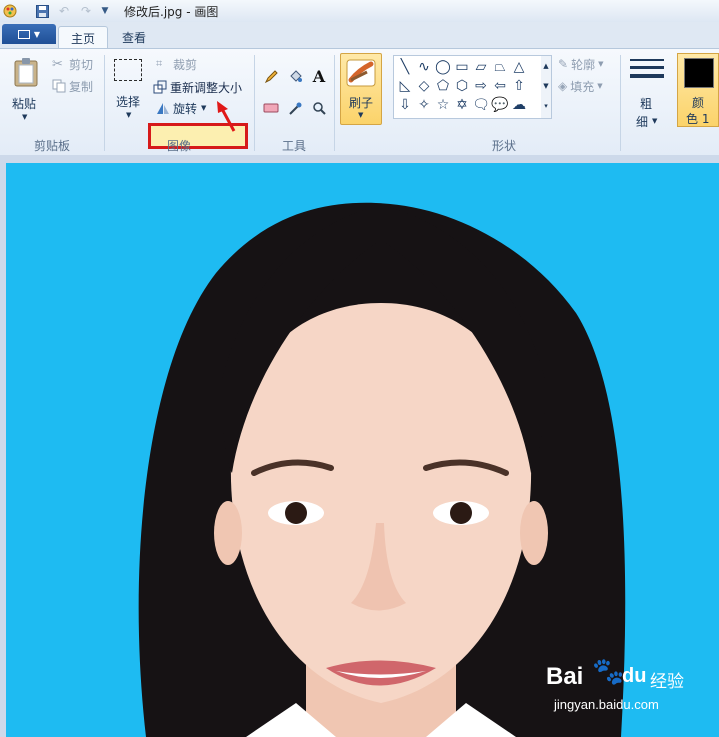 The image size is (719, 737). I want to click on triangle-shape-icon: △, so click(519, 67).